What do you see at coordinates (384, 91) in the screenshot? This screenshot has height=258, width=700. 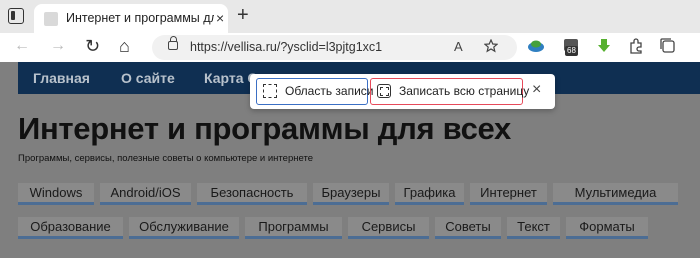 I see `full-page-icon` at bounding box center [384, 91].